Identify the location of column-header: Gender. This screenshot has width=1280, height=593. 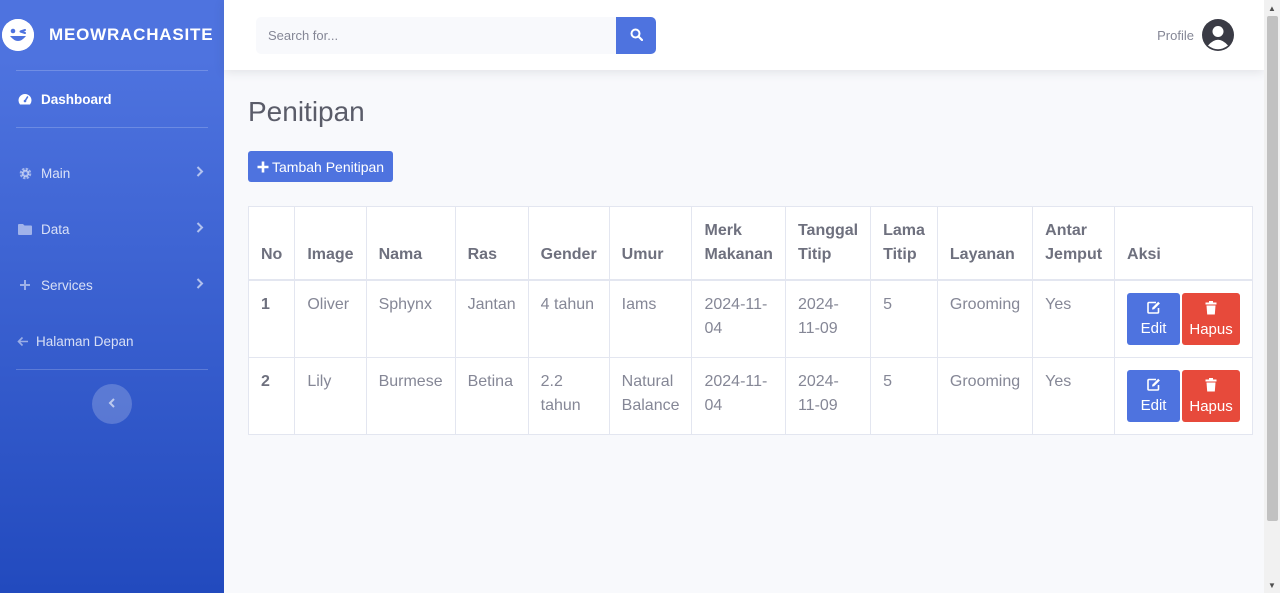
(568, 243).